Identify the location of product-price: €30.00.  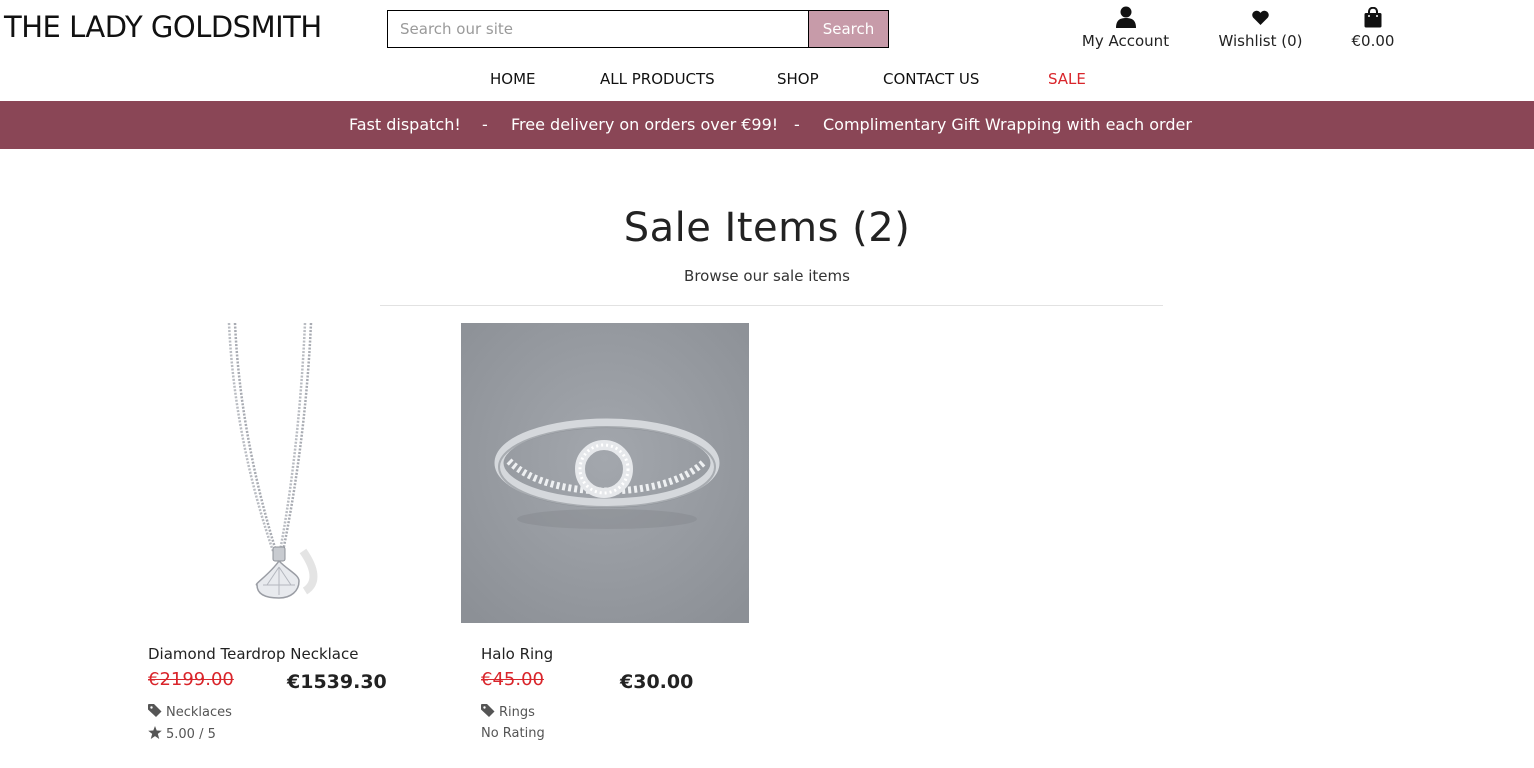
(657, 682).